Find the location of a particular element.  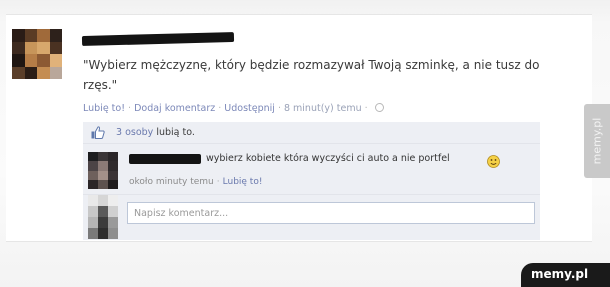

watermark-badge-label: memy.pl is located at coordinates (560, 274).